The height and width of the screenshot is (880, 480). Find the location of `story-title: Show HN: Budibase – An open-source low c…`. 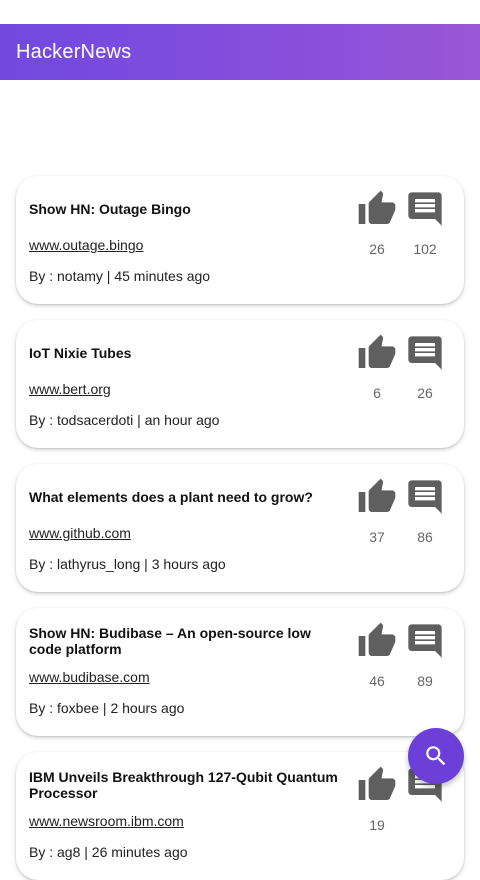

story-title: Show HN: Budibase – An open-source low c… is located at coordinates (170, 641).